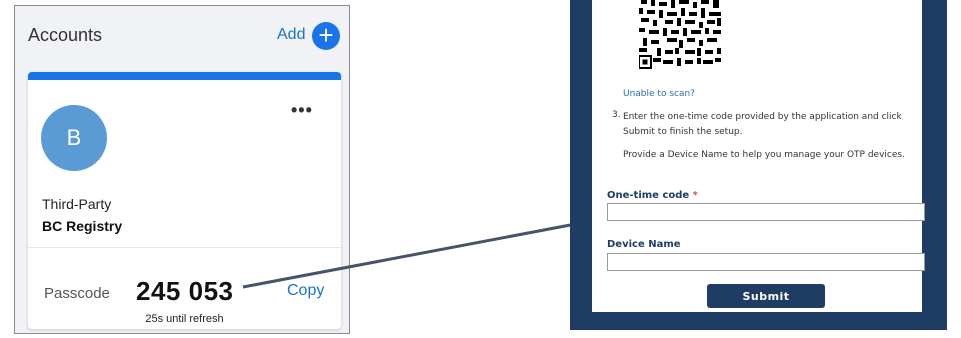  I want to click on one-time-code-label: One-time code *, so click(652, 195).